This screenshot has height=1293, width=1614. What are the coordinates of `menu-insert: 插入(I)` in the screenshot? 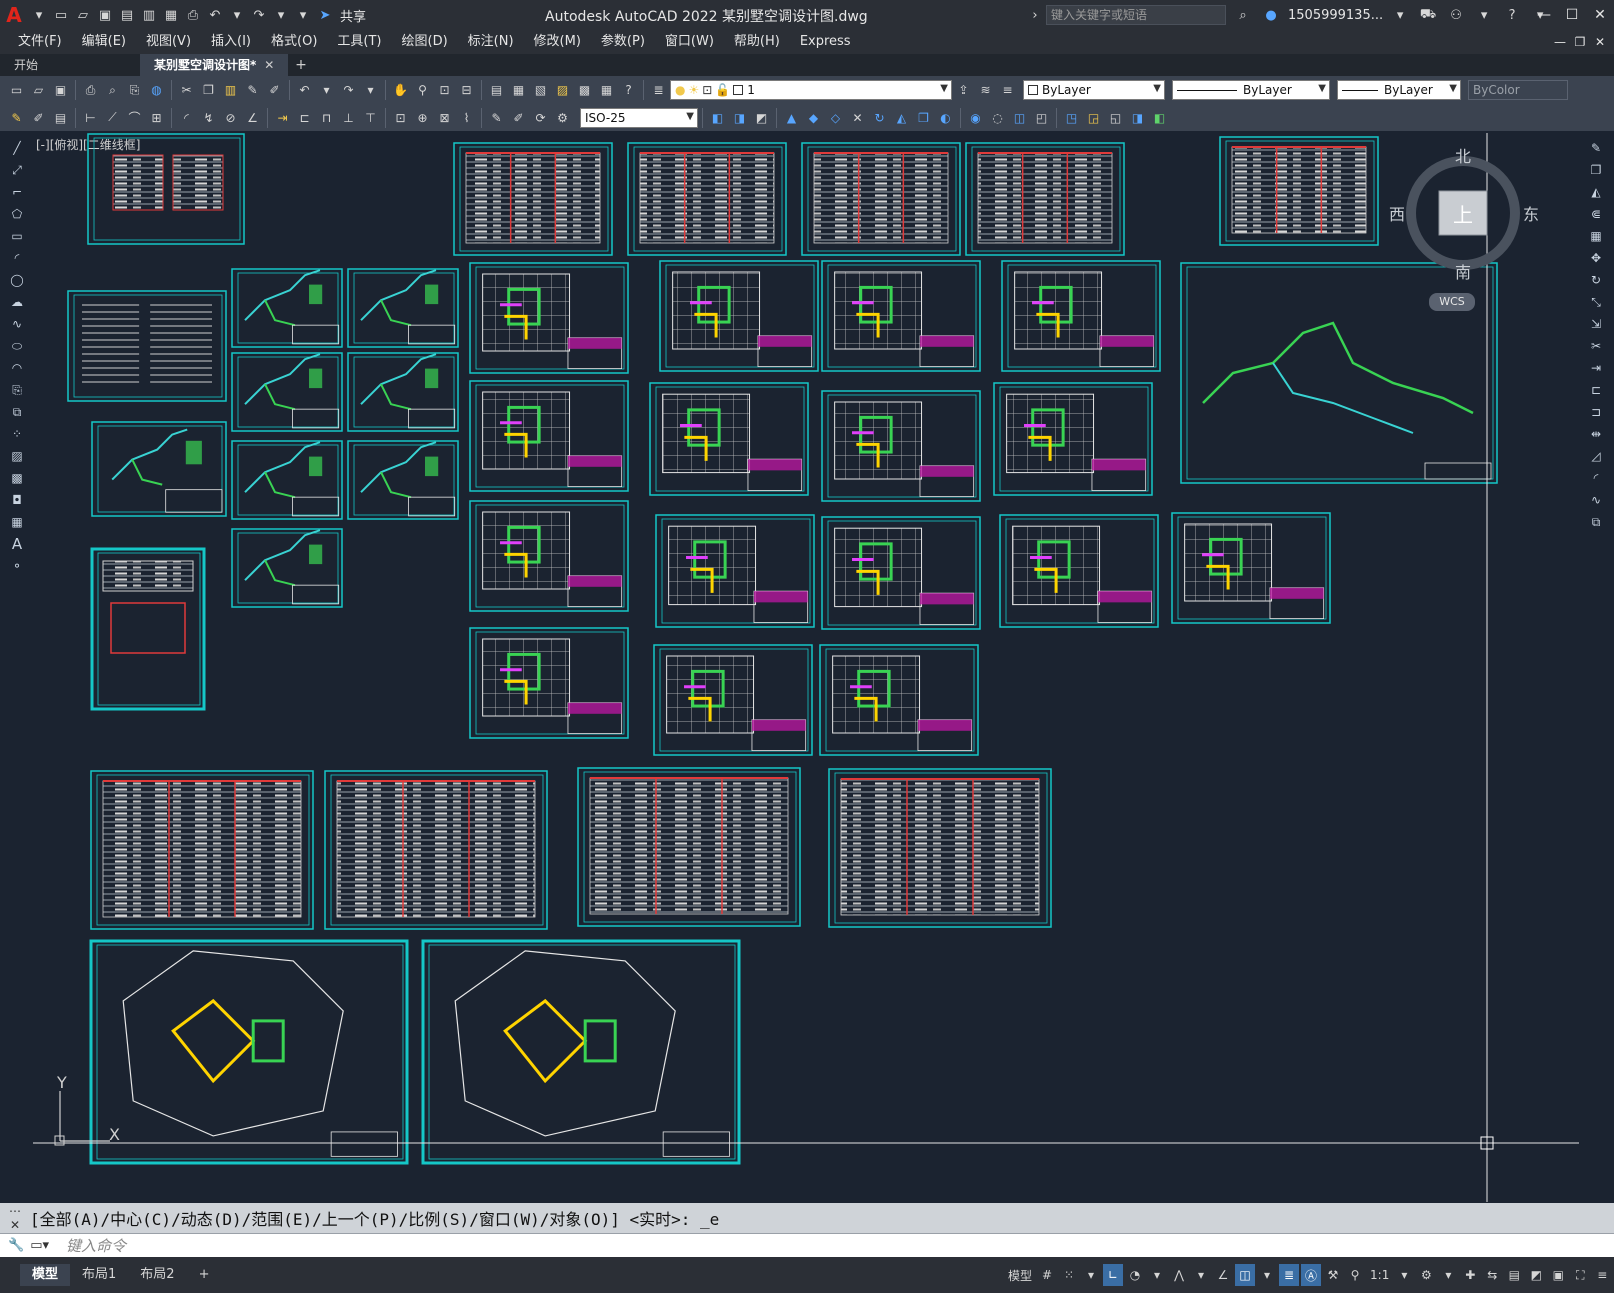 It's located at (231, 42).